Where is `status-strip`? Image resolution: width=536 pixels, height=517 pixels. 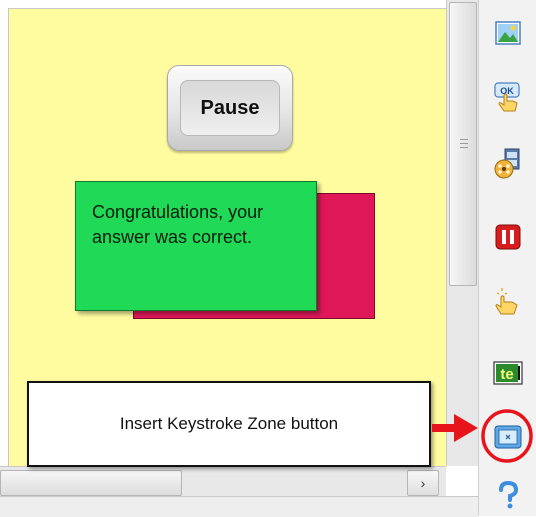 status-strip is located at coordinates (239, 506).